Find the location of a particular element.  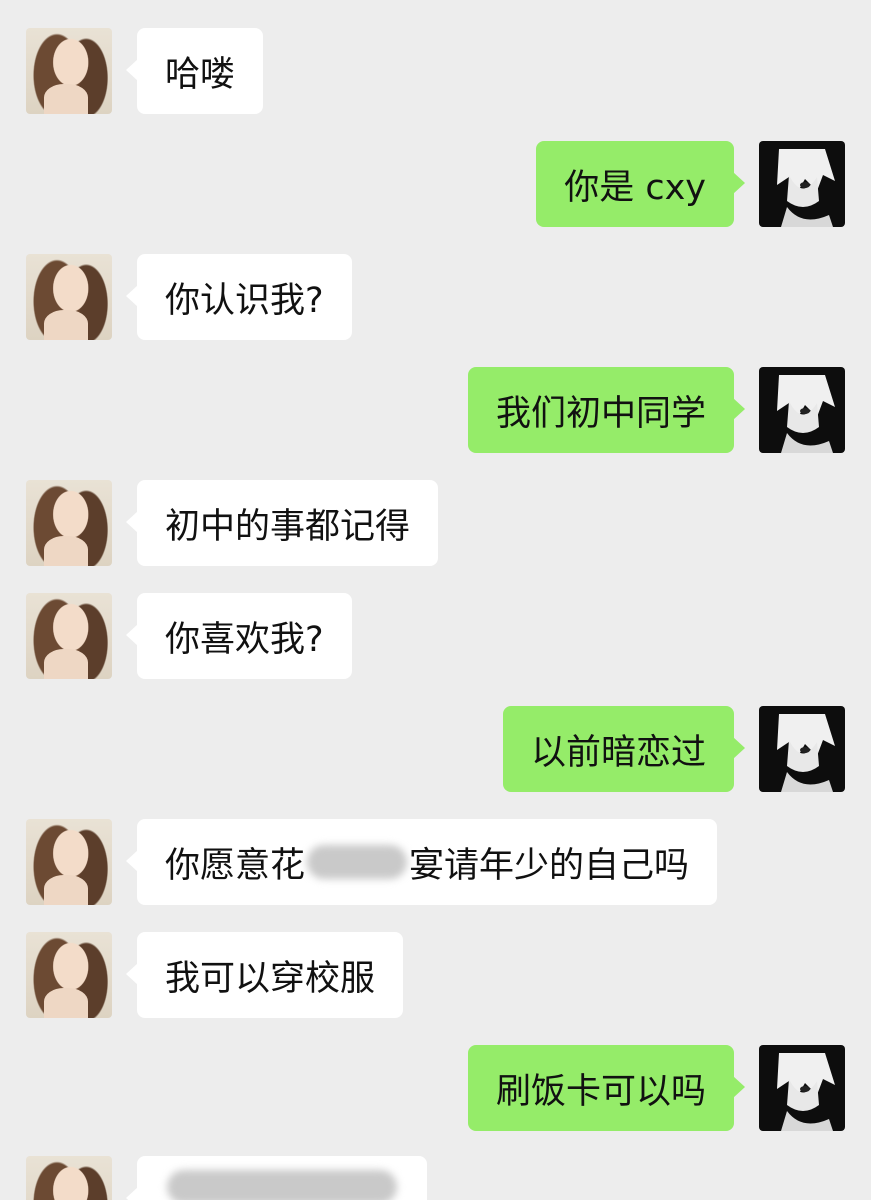

message-row: 初中的事都记得 is located at coordinates (435, 525).